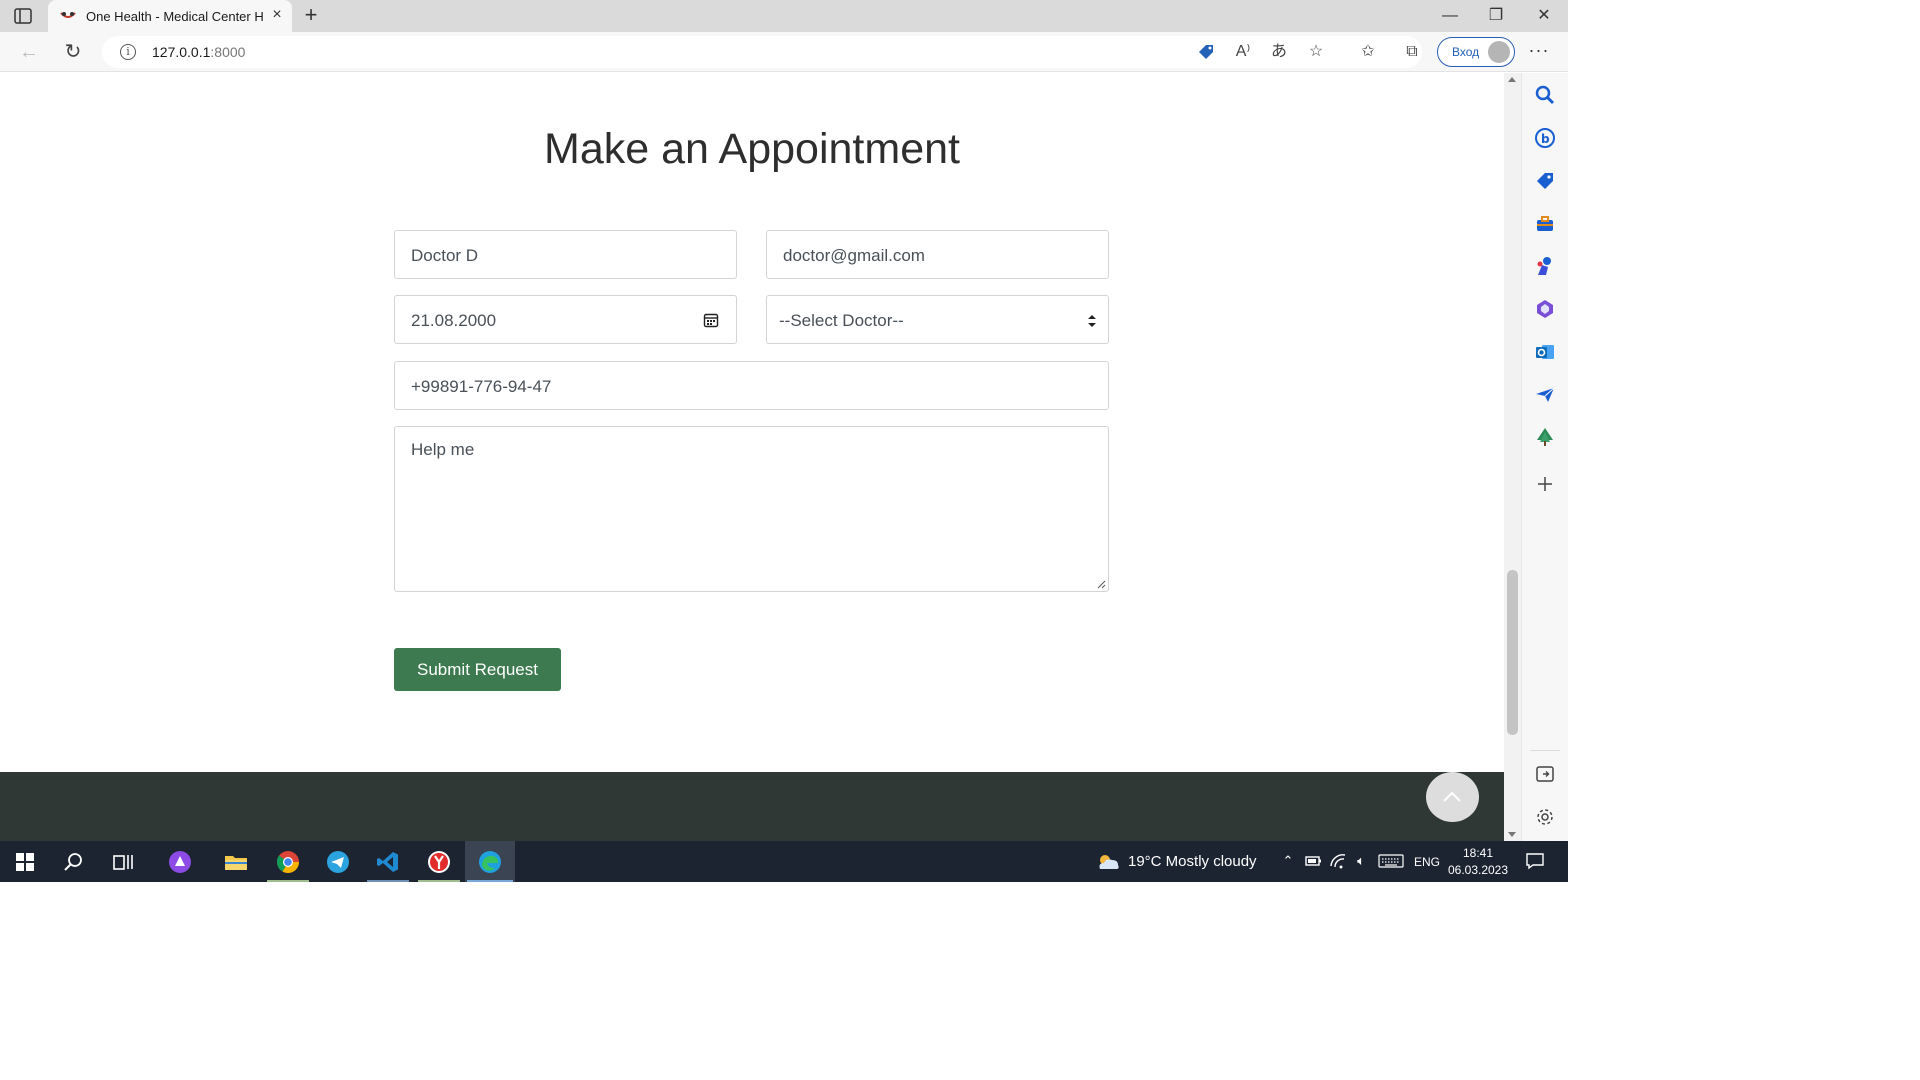  Describe the element at coordinates (1545, 437) in the screenshot. I see `tree-icon` at that location.